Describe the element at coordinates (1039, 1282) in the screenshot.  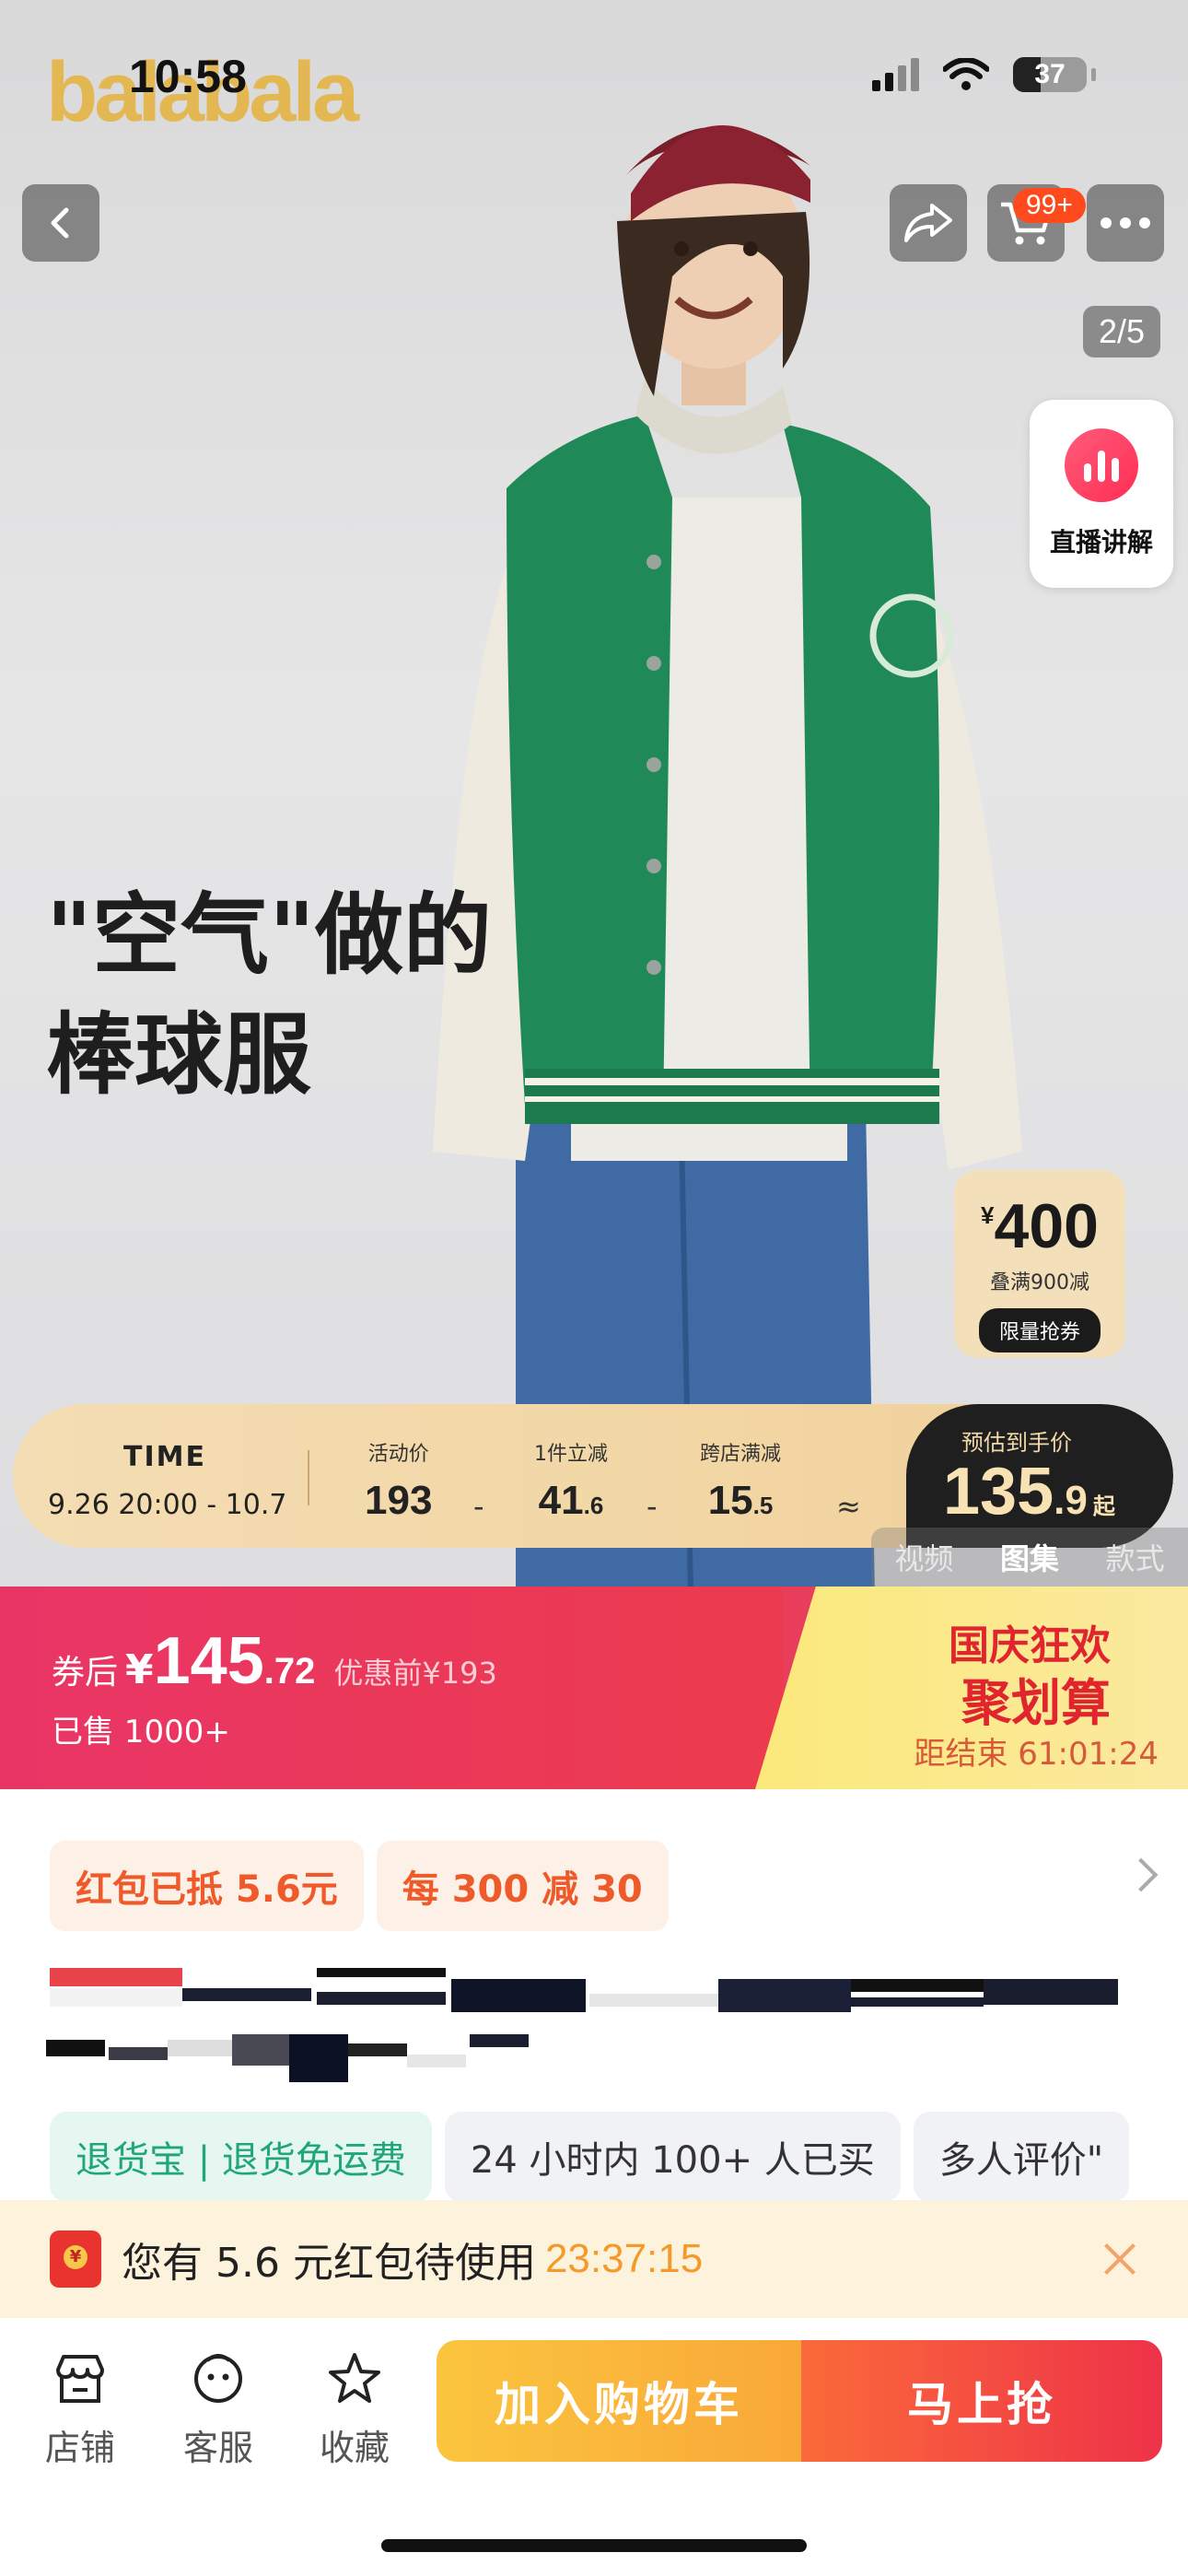
I see `coupon-note: 叠满900减` at that location.